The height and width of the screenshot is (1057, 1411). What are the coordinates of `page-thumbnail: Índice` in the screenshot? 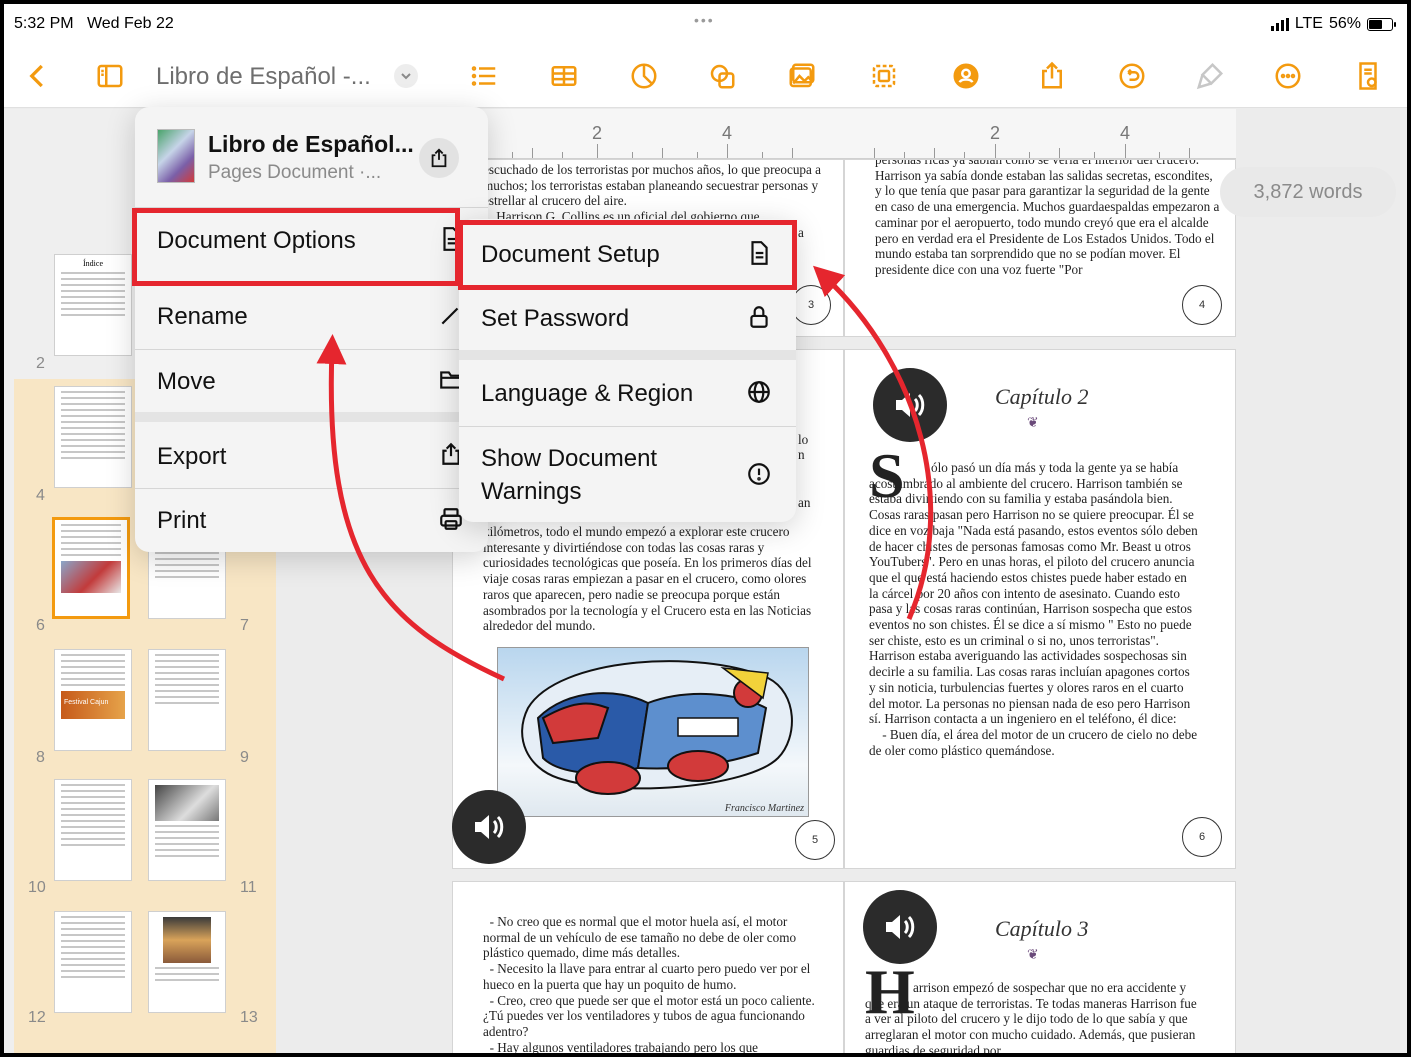 It's located at (93, 305).